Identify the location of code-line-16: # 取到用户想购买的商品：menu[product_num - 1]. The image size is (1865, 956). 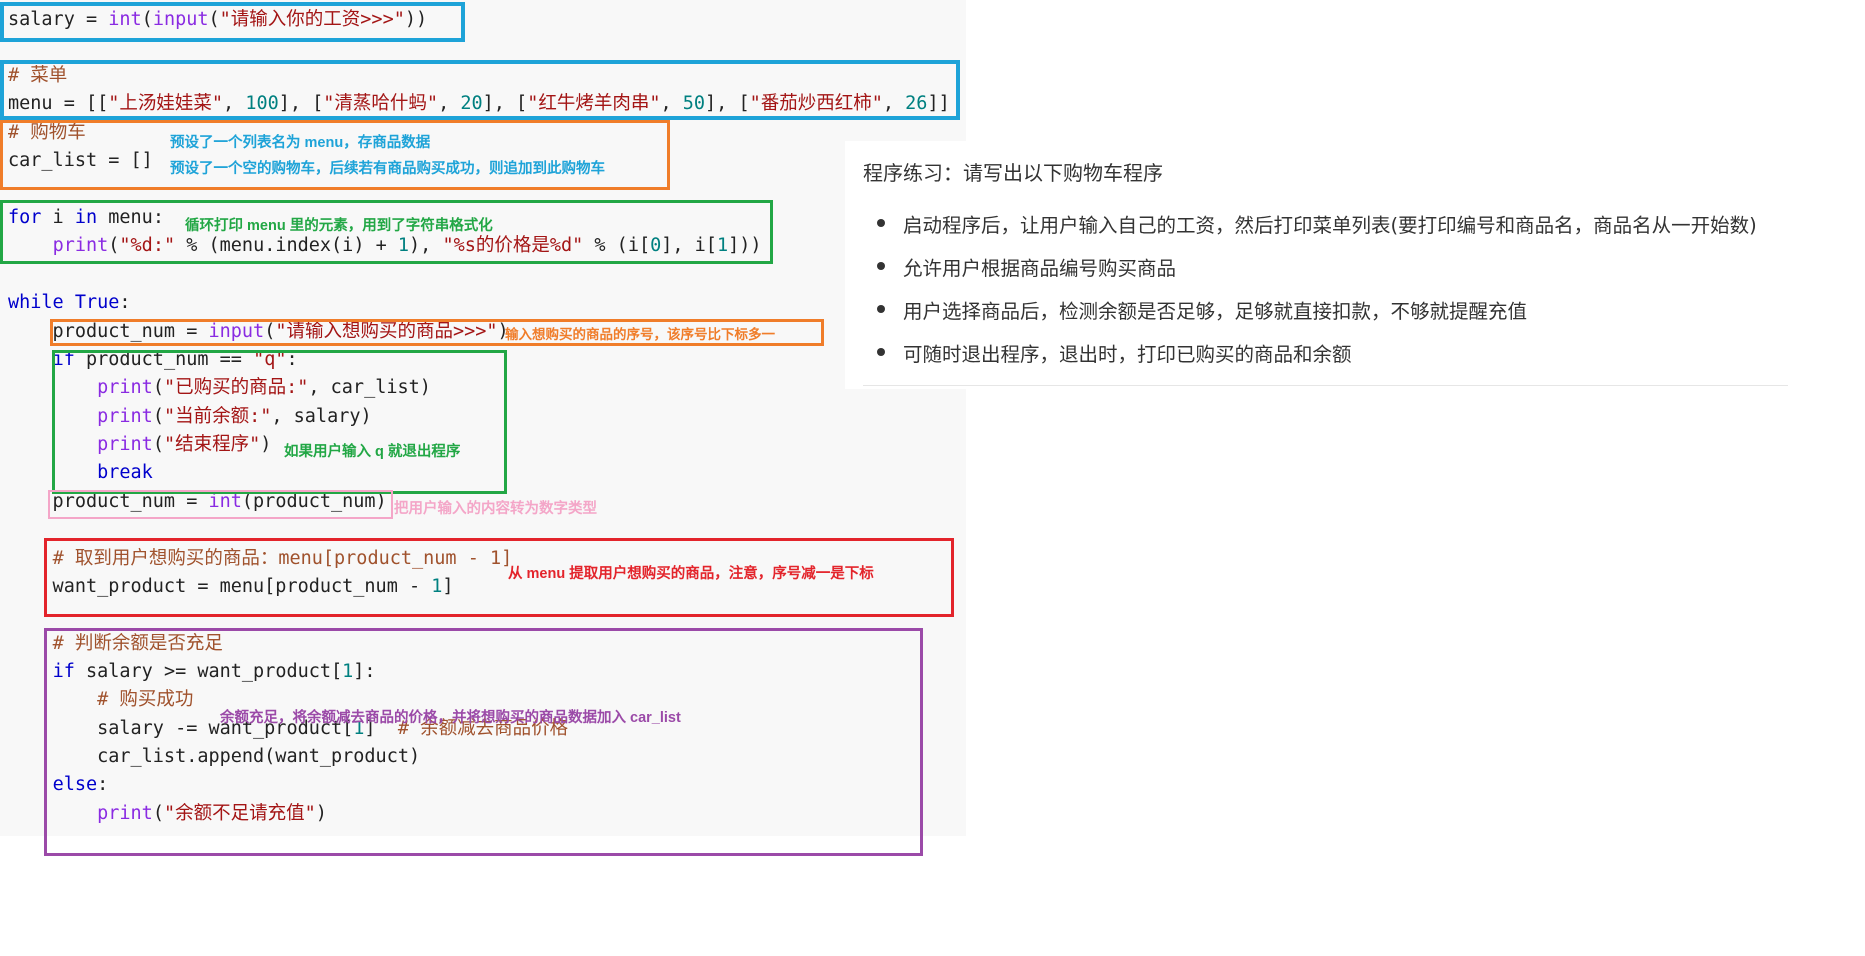
(282, 558).